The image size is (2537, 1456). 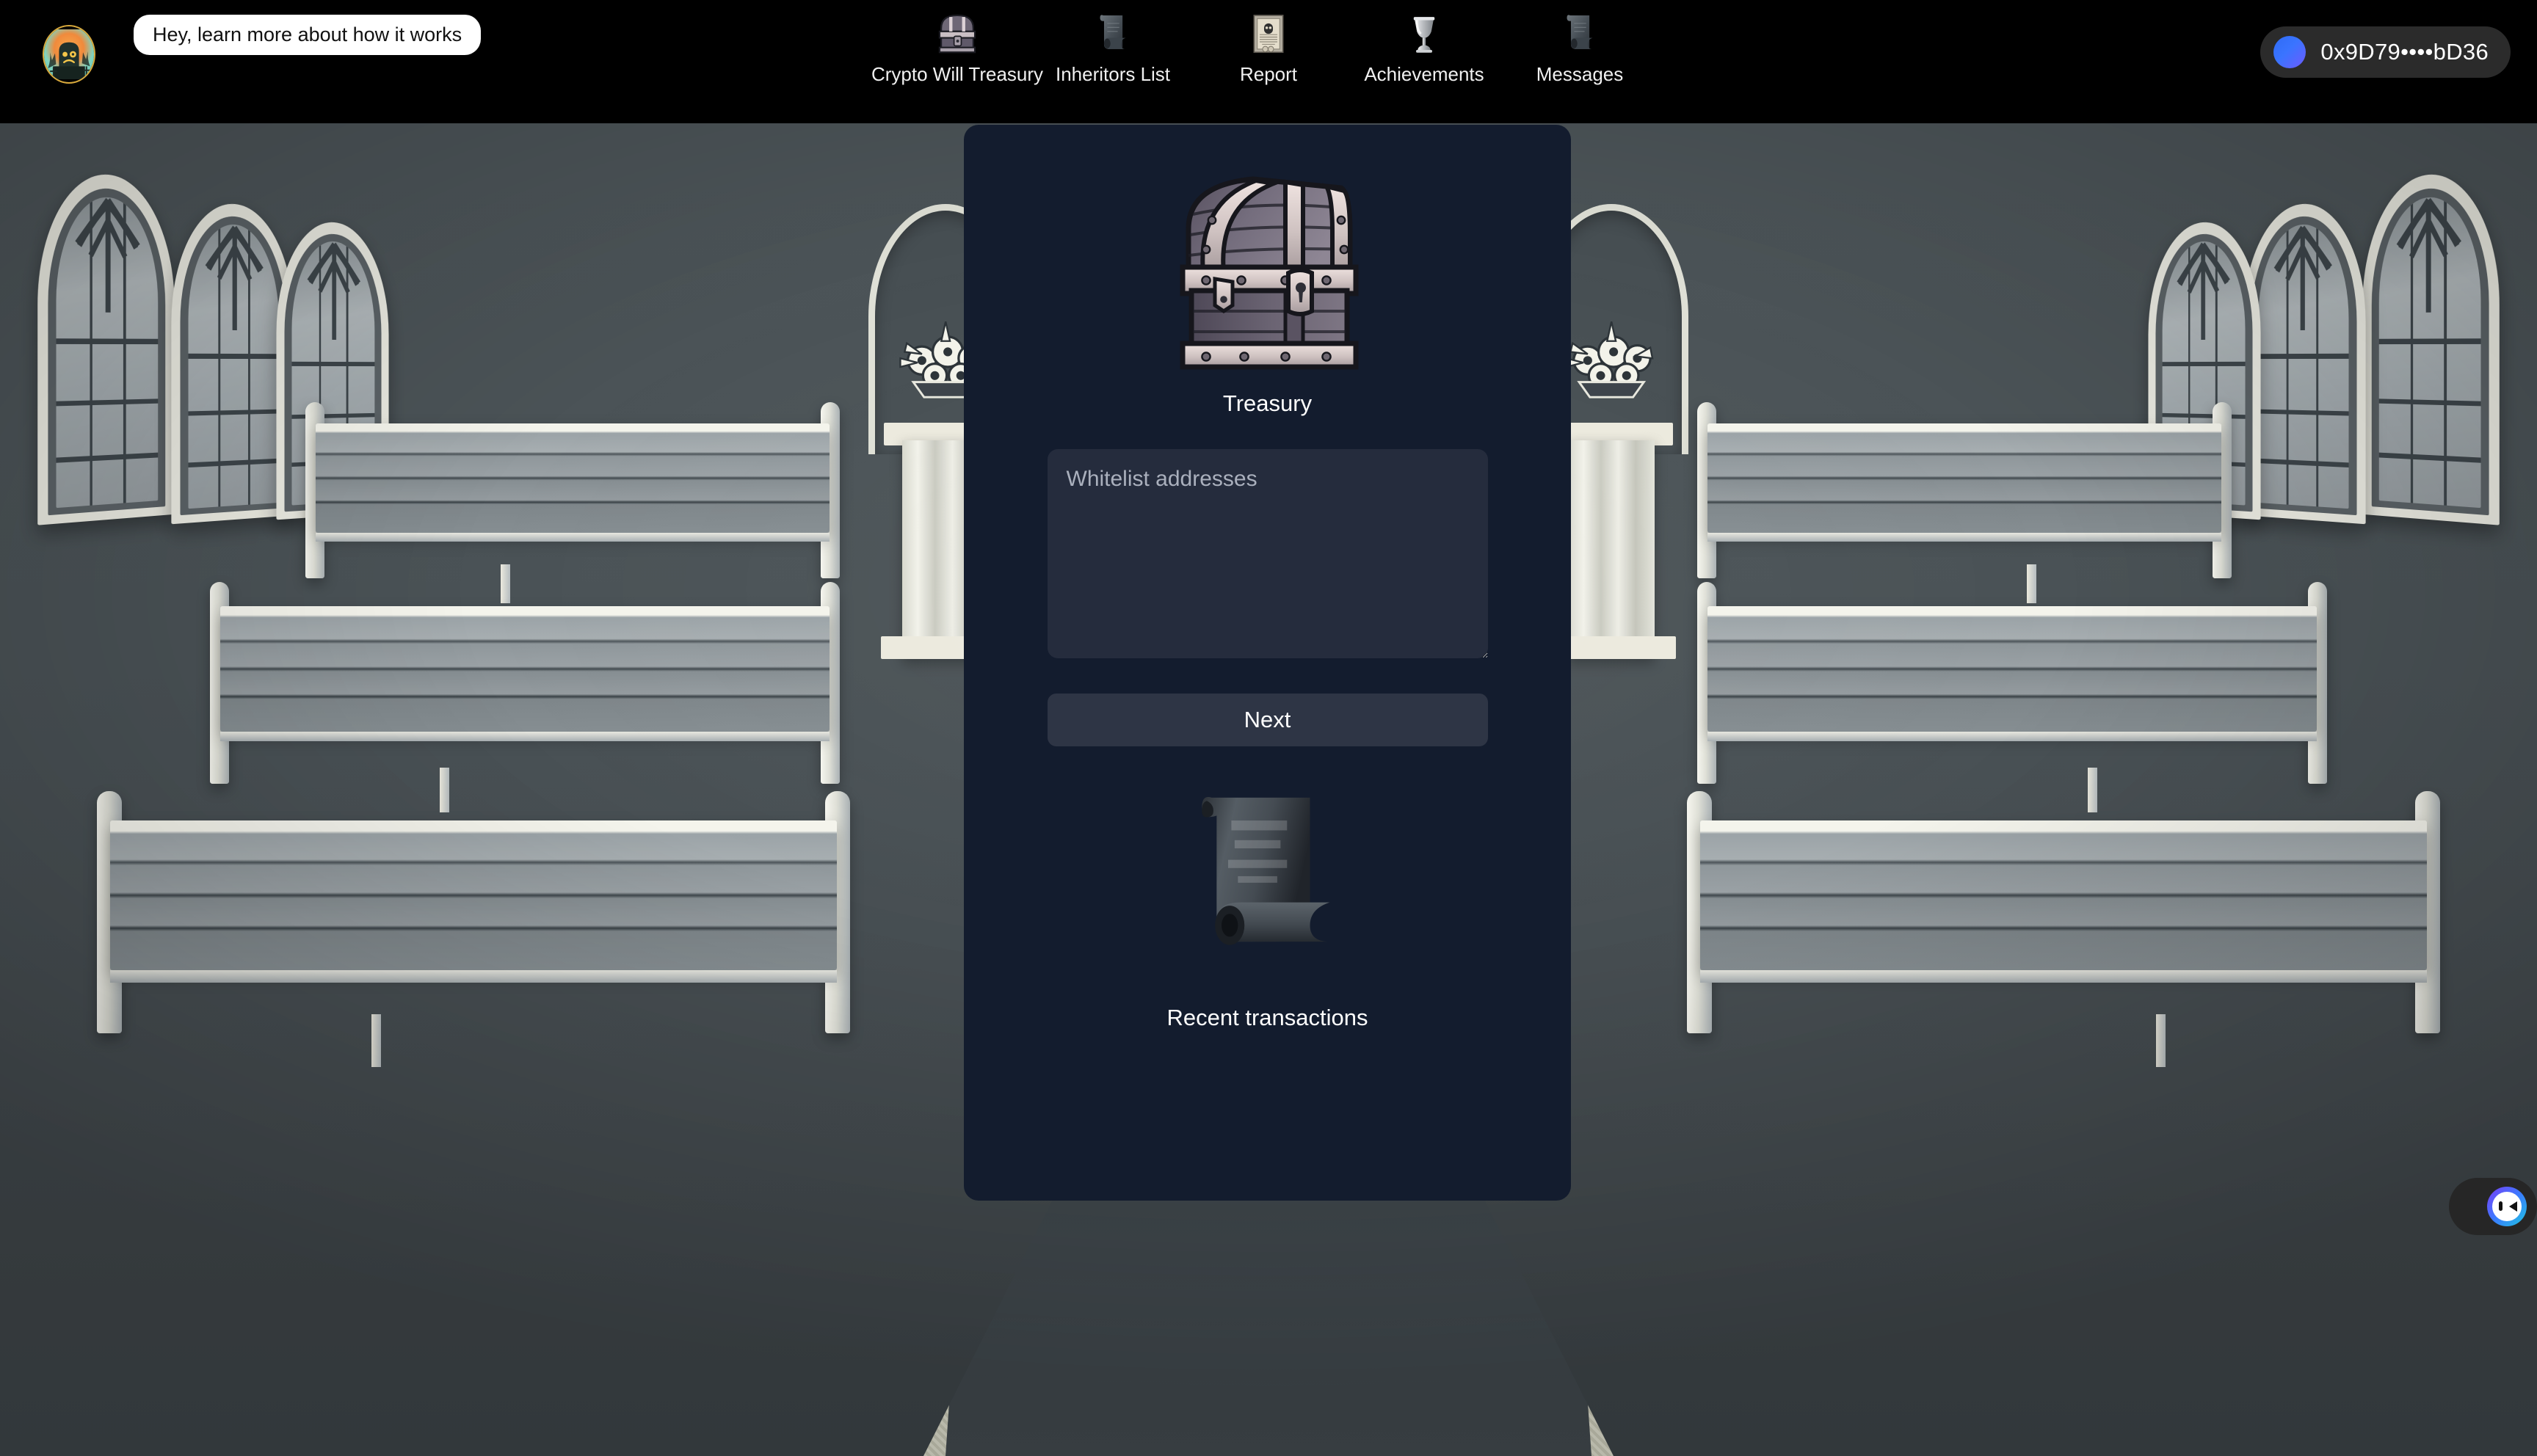 What do you see at coordinates (1268, 74) in the screenshot?
I see `nav-label: Report` at bounding box center [1268, 74].